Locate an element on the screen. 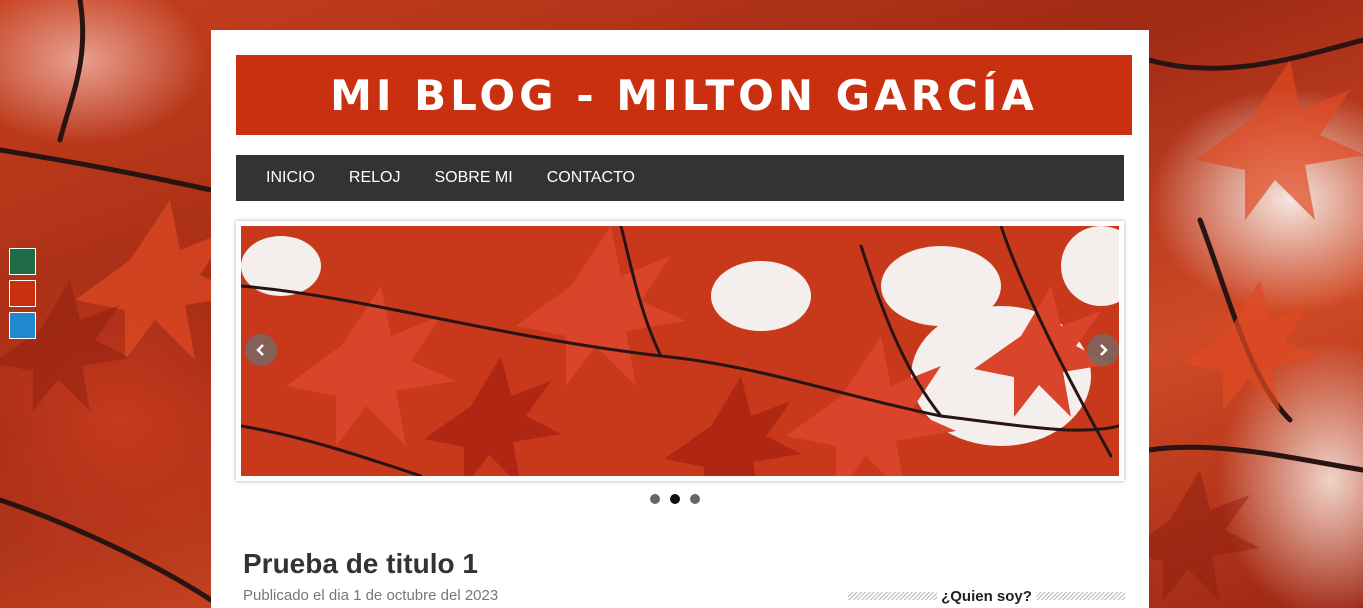 The height and width of the screenshot is (608, 1363). post-title: Prueba de titulo 1 is located at coordinates (360, 564).